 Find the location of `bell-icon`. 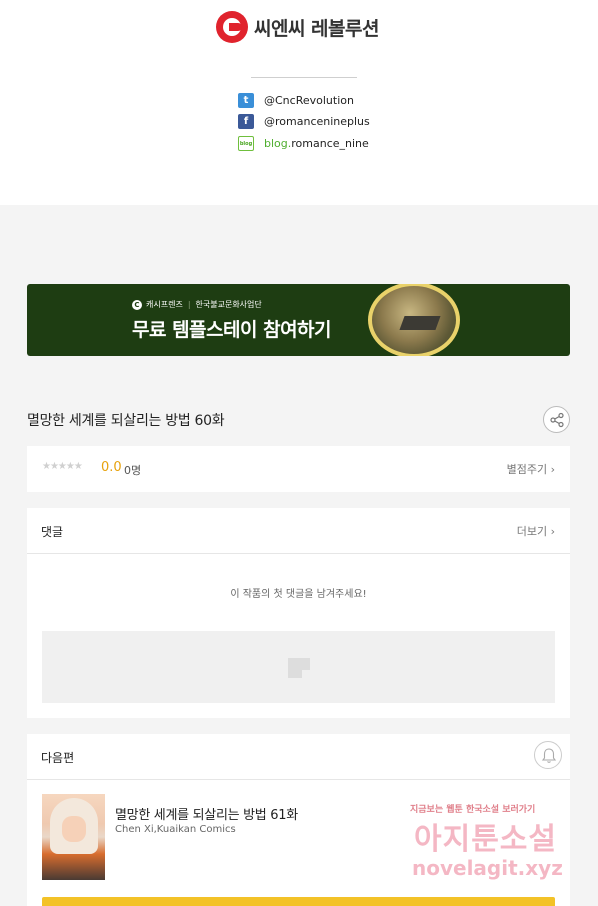

bell-icon is located at coordinates (549, 755).